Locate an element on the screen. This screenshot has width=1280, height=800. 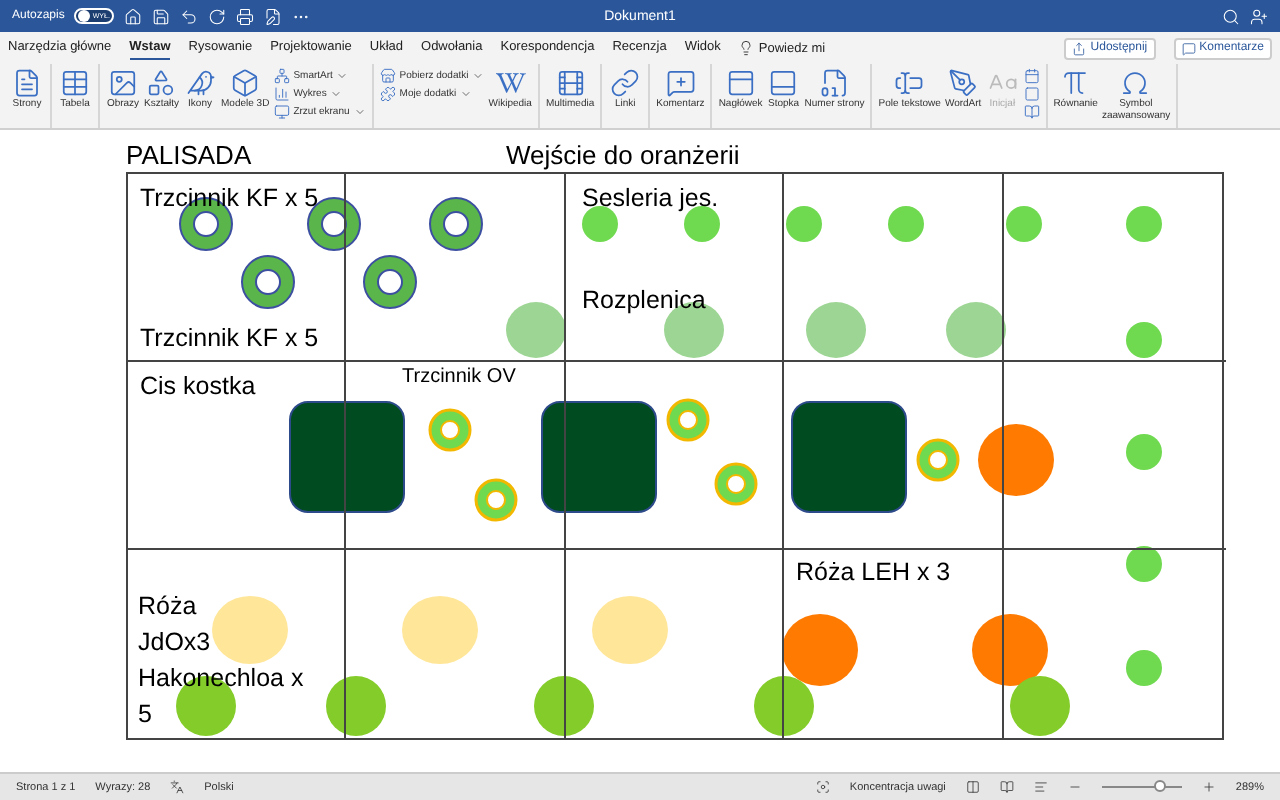
cell-text: Sesleria jes. is located at coordinates (650, 199).